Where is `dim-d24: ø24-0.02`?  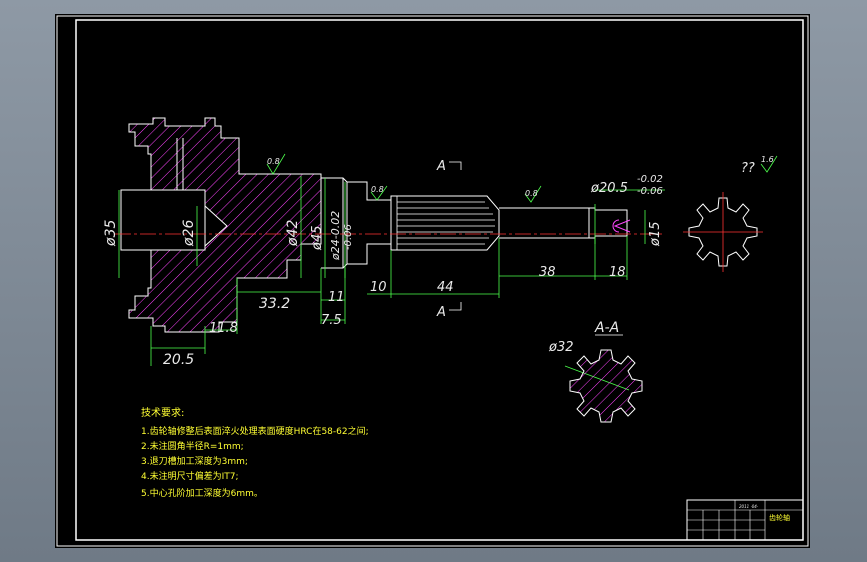 dim-d24: ø24-0.02 is located at coordinates (335, 236).